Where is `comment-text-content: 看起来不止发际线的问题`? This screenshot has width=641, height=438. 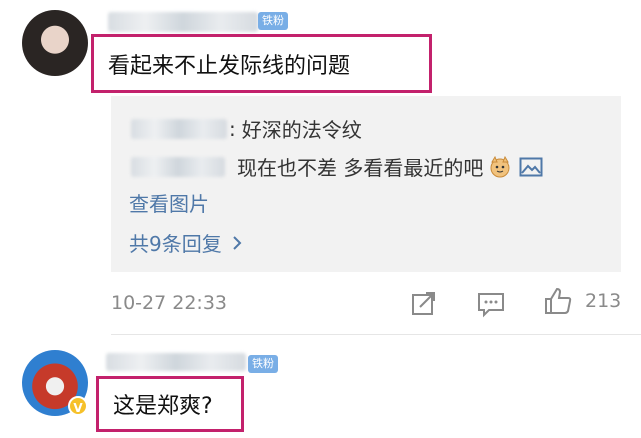 comment-text-content: 看起来不止发际线的问题 is located at coordinates (229, 66).